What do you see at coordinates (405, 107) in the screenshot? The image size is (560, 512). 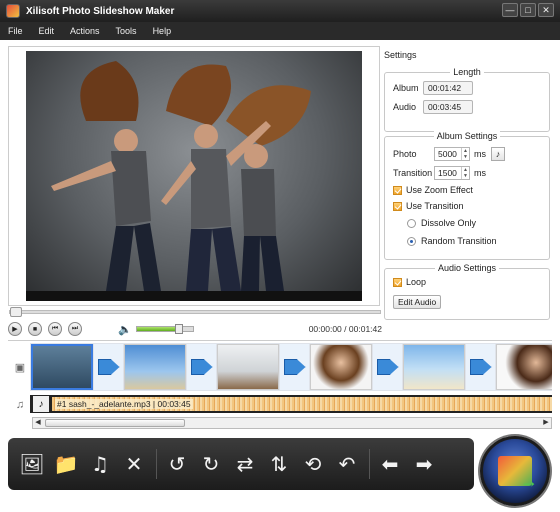 I see `audio-length-label: Audio` at bounding box center [405, 107].